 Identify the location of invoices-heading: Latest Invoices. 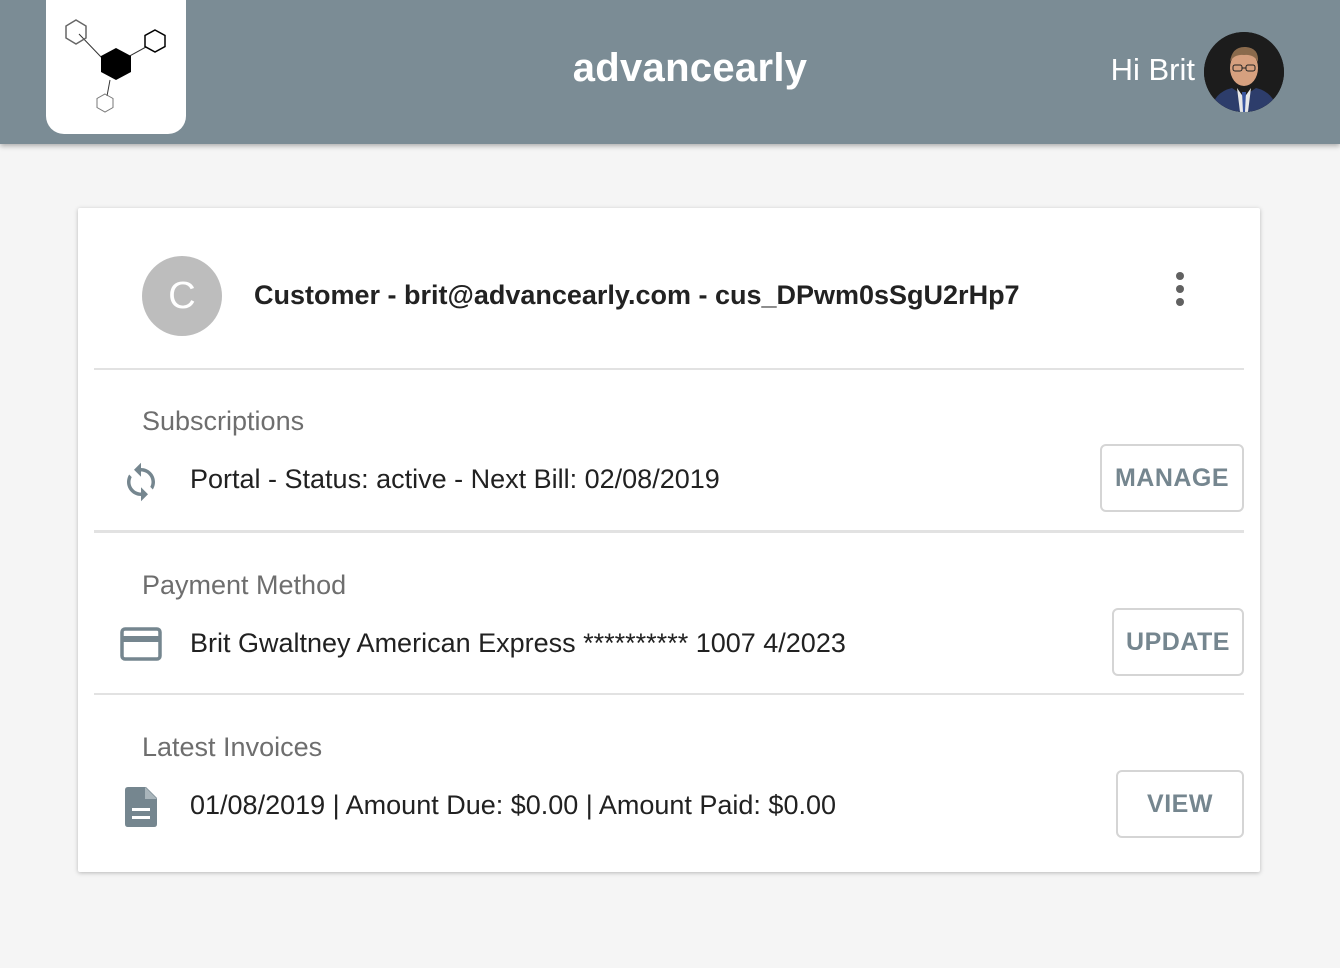
(232, 747).